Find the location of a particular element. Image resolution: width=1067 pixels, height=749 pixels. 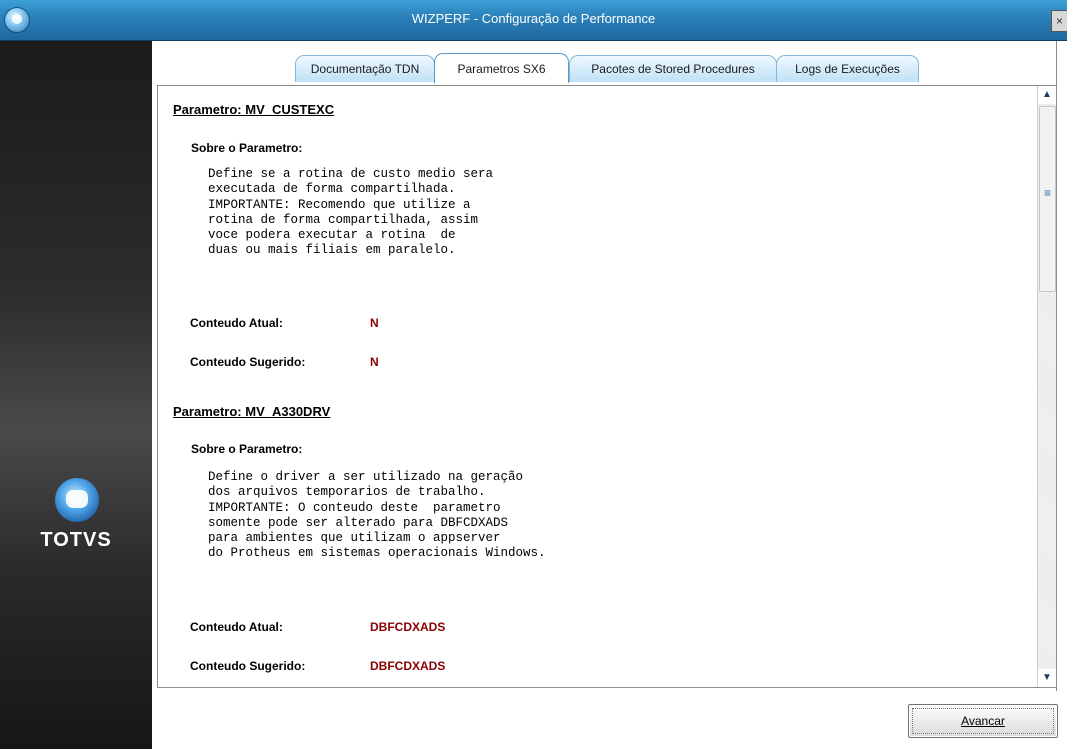

param-title: Parametro: MV_CUSTEXC is located at coordinates (254, 109).